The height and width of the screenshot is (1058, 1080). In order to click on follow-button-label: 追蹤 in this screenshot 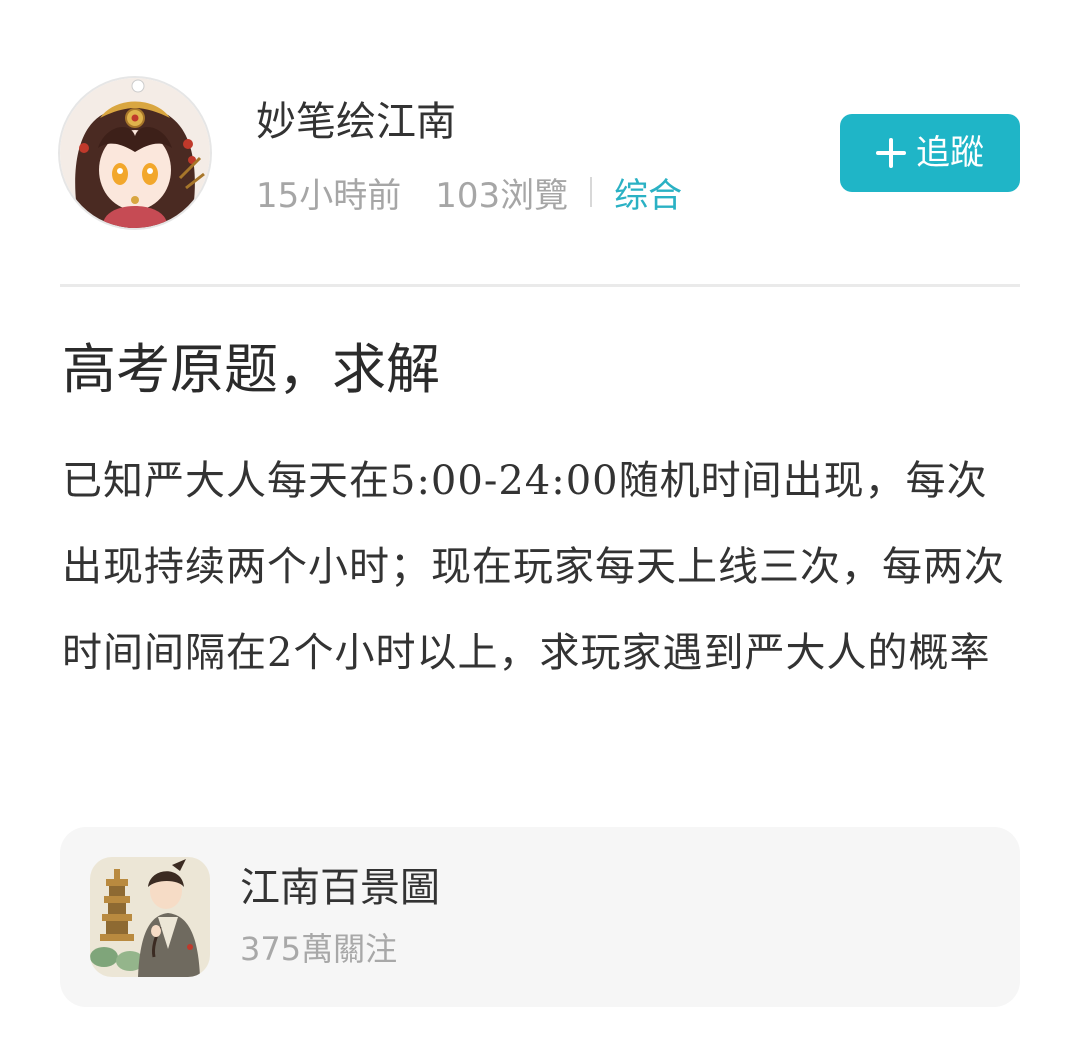, I will do `click(950, 153)`.